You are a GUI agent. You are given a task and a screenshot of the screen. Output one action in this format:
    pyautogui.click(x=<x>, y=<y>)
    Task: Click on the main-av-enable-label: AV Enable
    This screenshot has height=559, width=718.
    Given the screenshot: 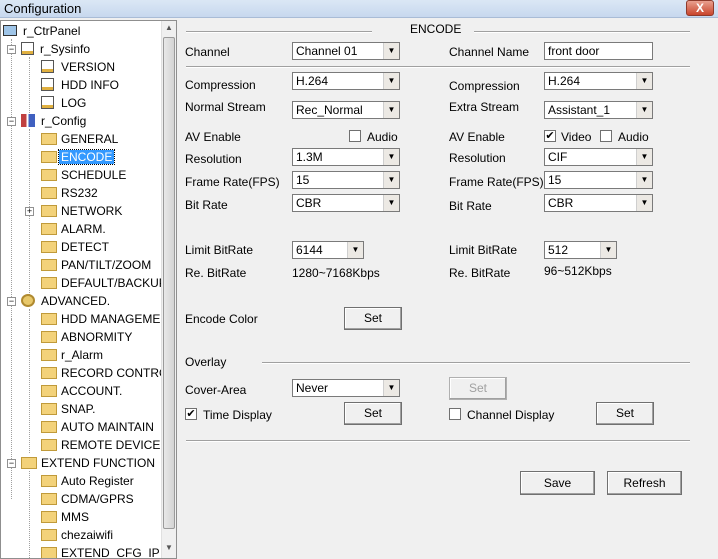 What is the action you would take?
    pyautogui.click(x=213, y=137)
    